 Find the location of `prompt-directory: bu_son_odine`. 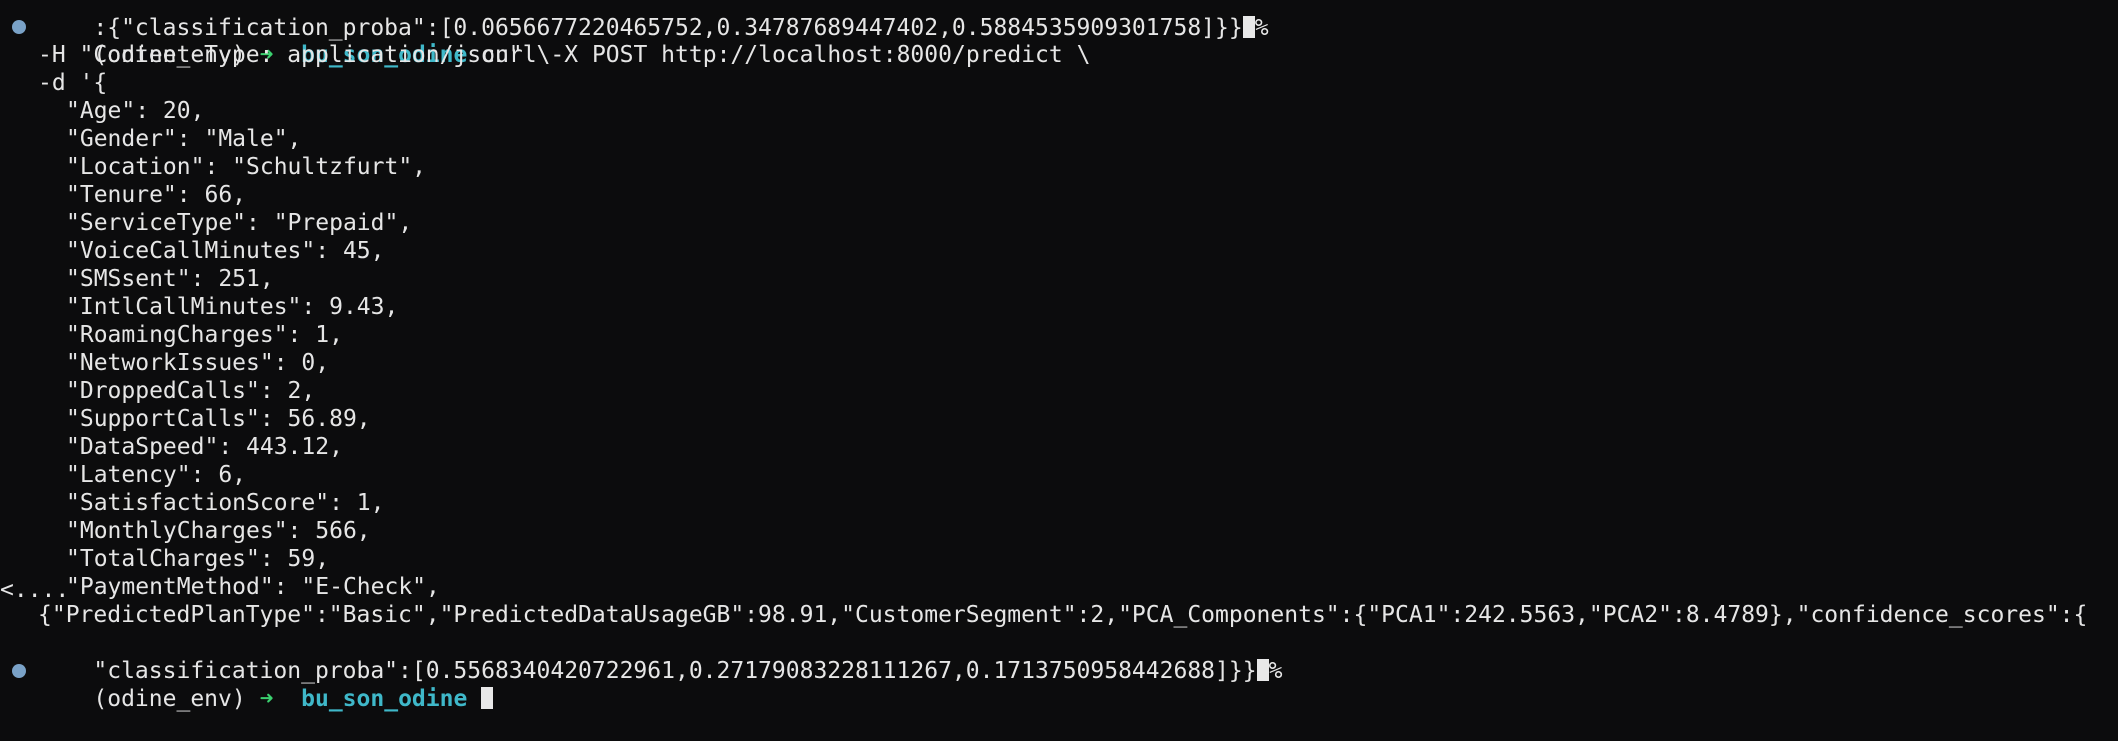

prompt-directory: bu_son_odine is located at coordinates (384, 699).